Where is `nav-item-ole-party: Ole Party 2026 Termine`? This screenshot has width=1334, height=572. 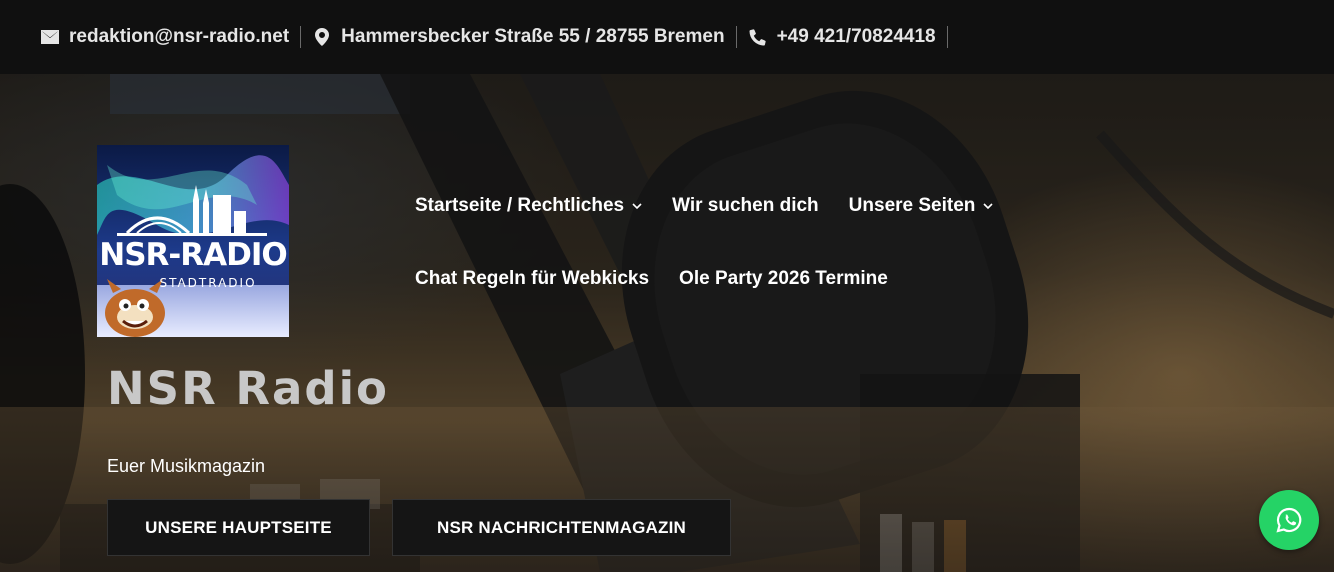
nav-item-ole-party: Ole Party 2026 Termine is located at coordinates (783, 279).